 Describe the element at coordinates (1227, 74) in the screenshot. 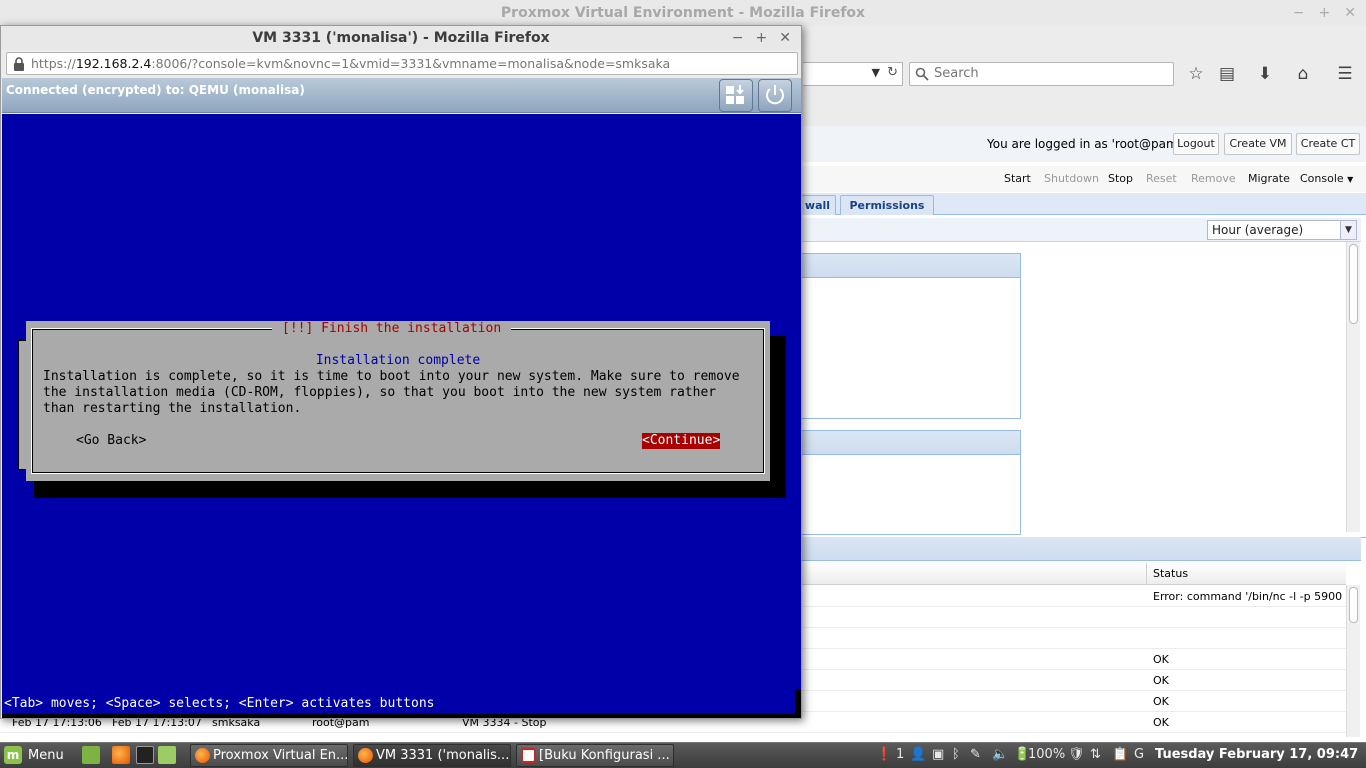

I see `bookmarks-library-icon: ▤` at that location.